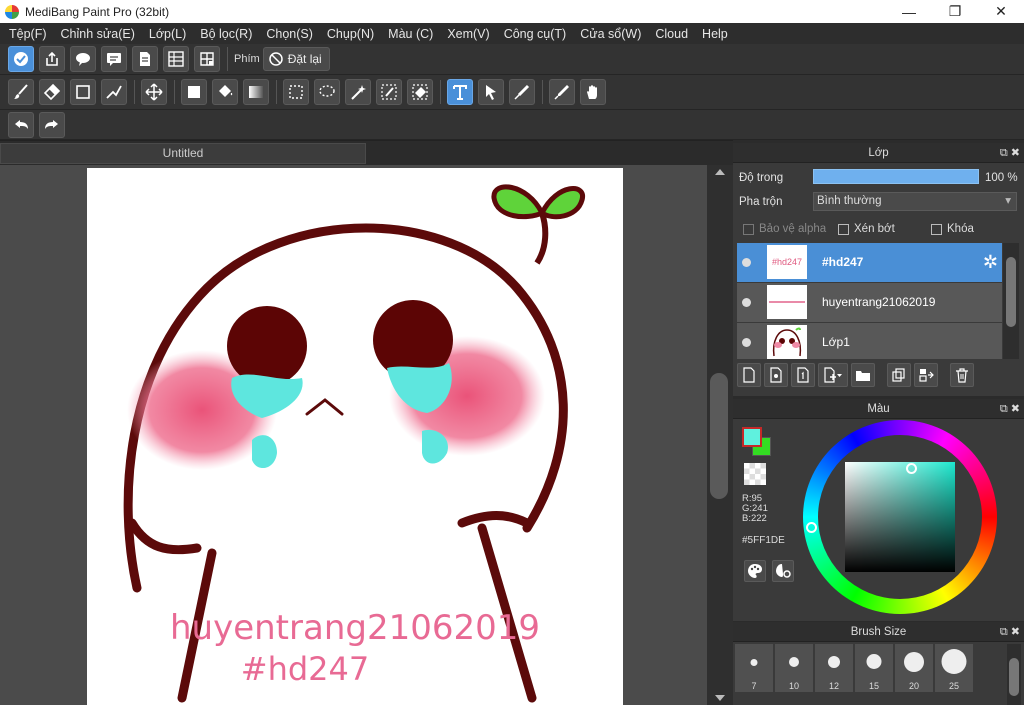 The image size is (1024, 705). I want to click on comment-button, so click(114, 59).